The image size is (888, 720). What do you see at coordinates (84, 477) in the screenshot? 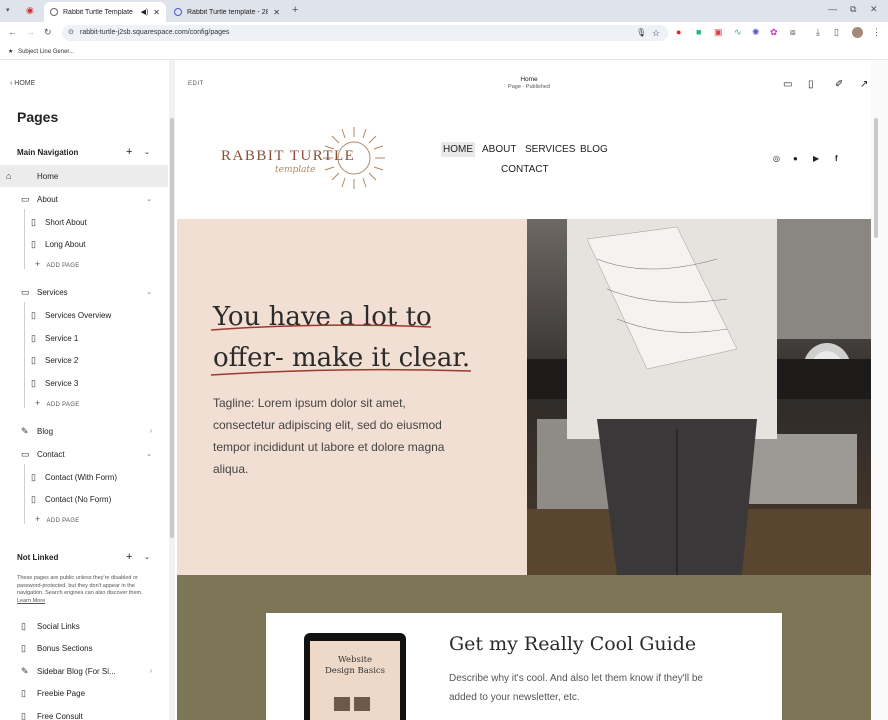
I see `sidebar-item-contact-with-form: ▯ Contact (With Form)` at bounding box center [84, 477].